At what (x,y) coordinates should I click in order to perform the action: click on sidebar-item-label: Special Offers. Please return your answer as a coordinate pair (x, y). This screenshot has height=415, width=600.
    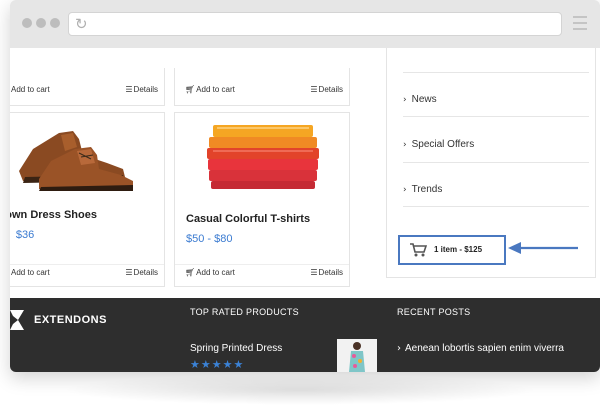
    Looking at the image, I should click on (443, 144).